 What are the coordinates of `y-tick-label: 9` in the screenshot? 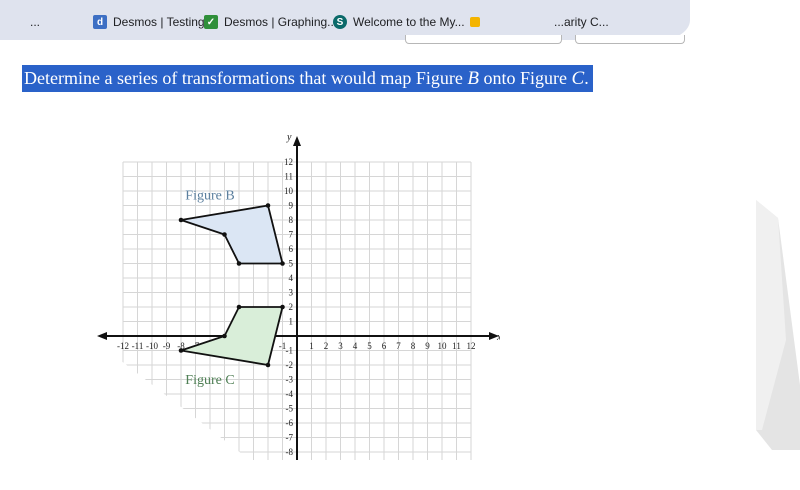 It's located at (291, 206).